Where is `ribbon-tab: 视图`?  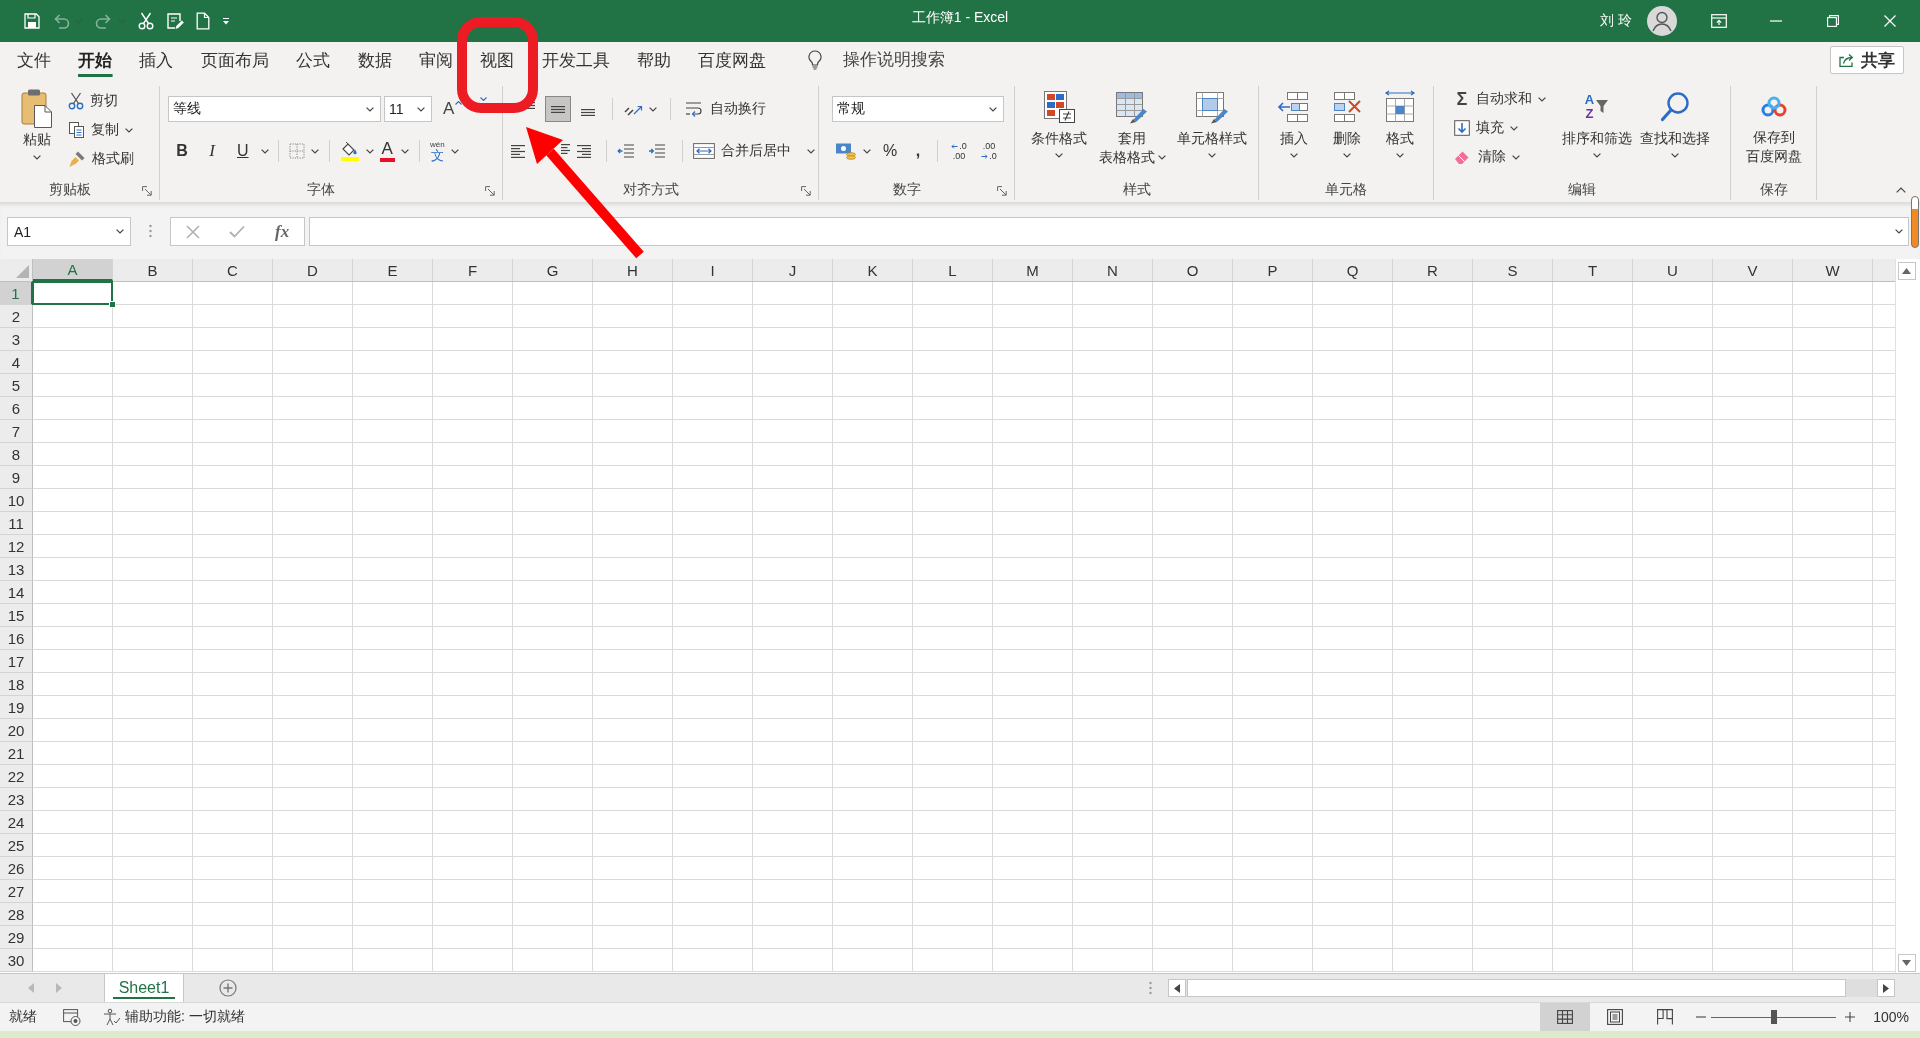
ribbon-tab: 视图 is located at coordinates (497, 60).